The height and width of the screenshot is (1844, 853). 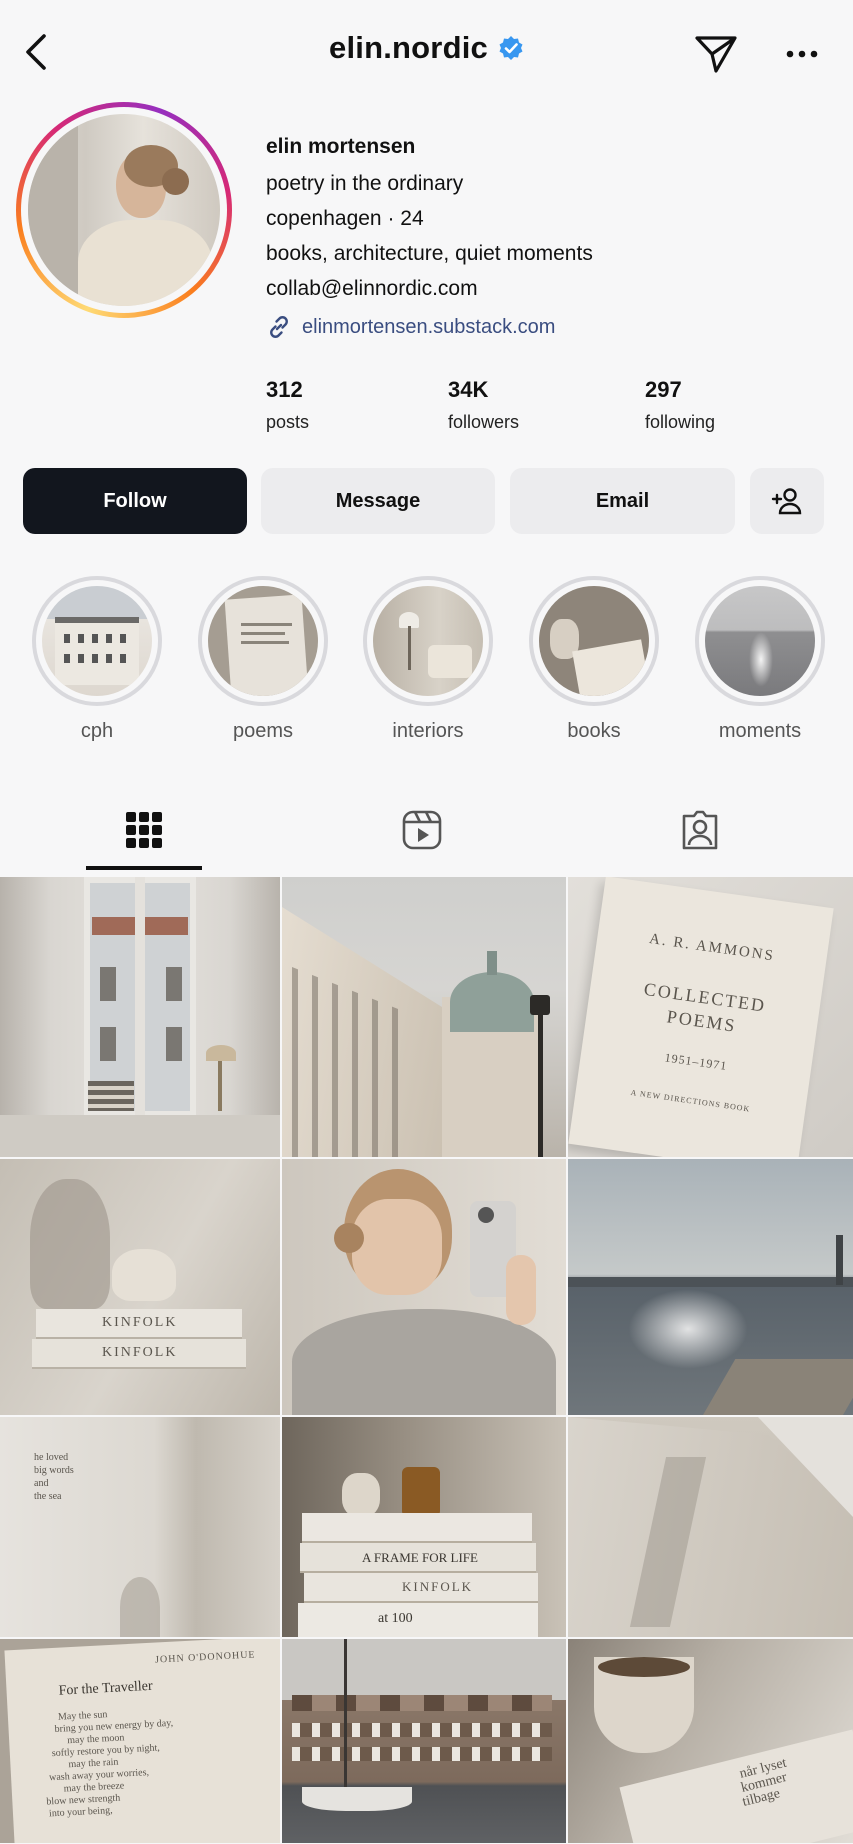 I want to click on page-line: into your being,, so click(x=80, y=1812).